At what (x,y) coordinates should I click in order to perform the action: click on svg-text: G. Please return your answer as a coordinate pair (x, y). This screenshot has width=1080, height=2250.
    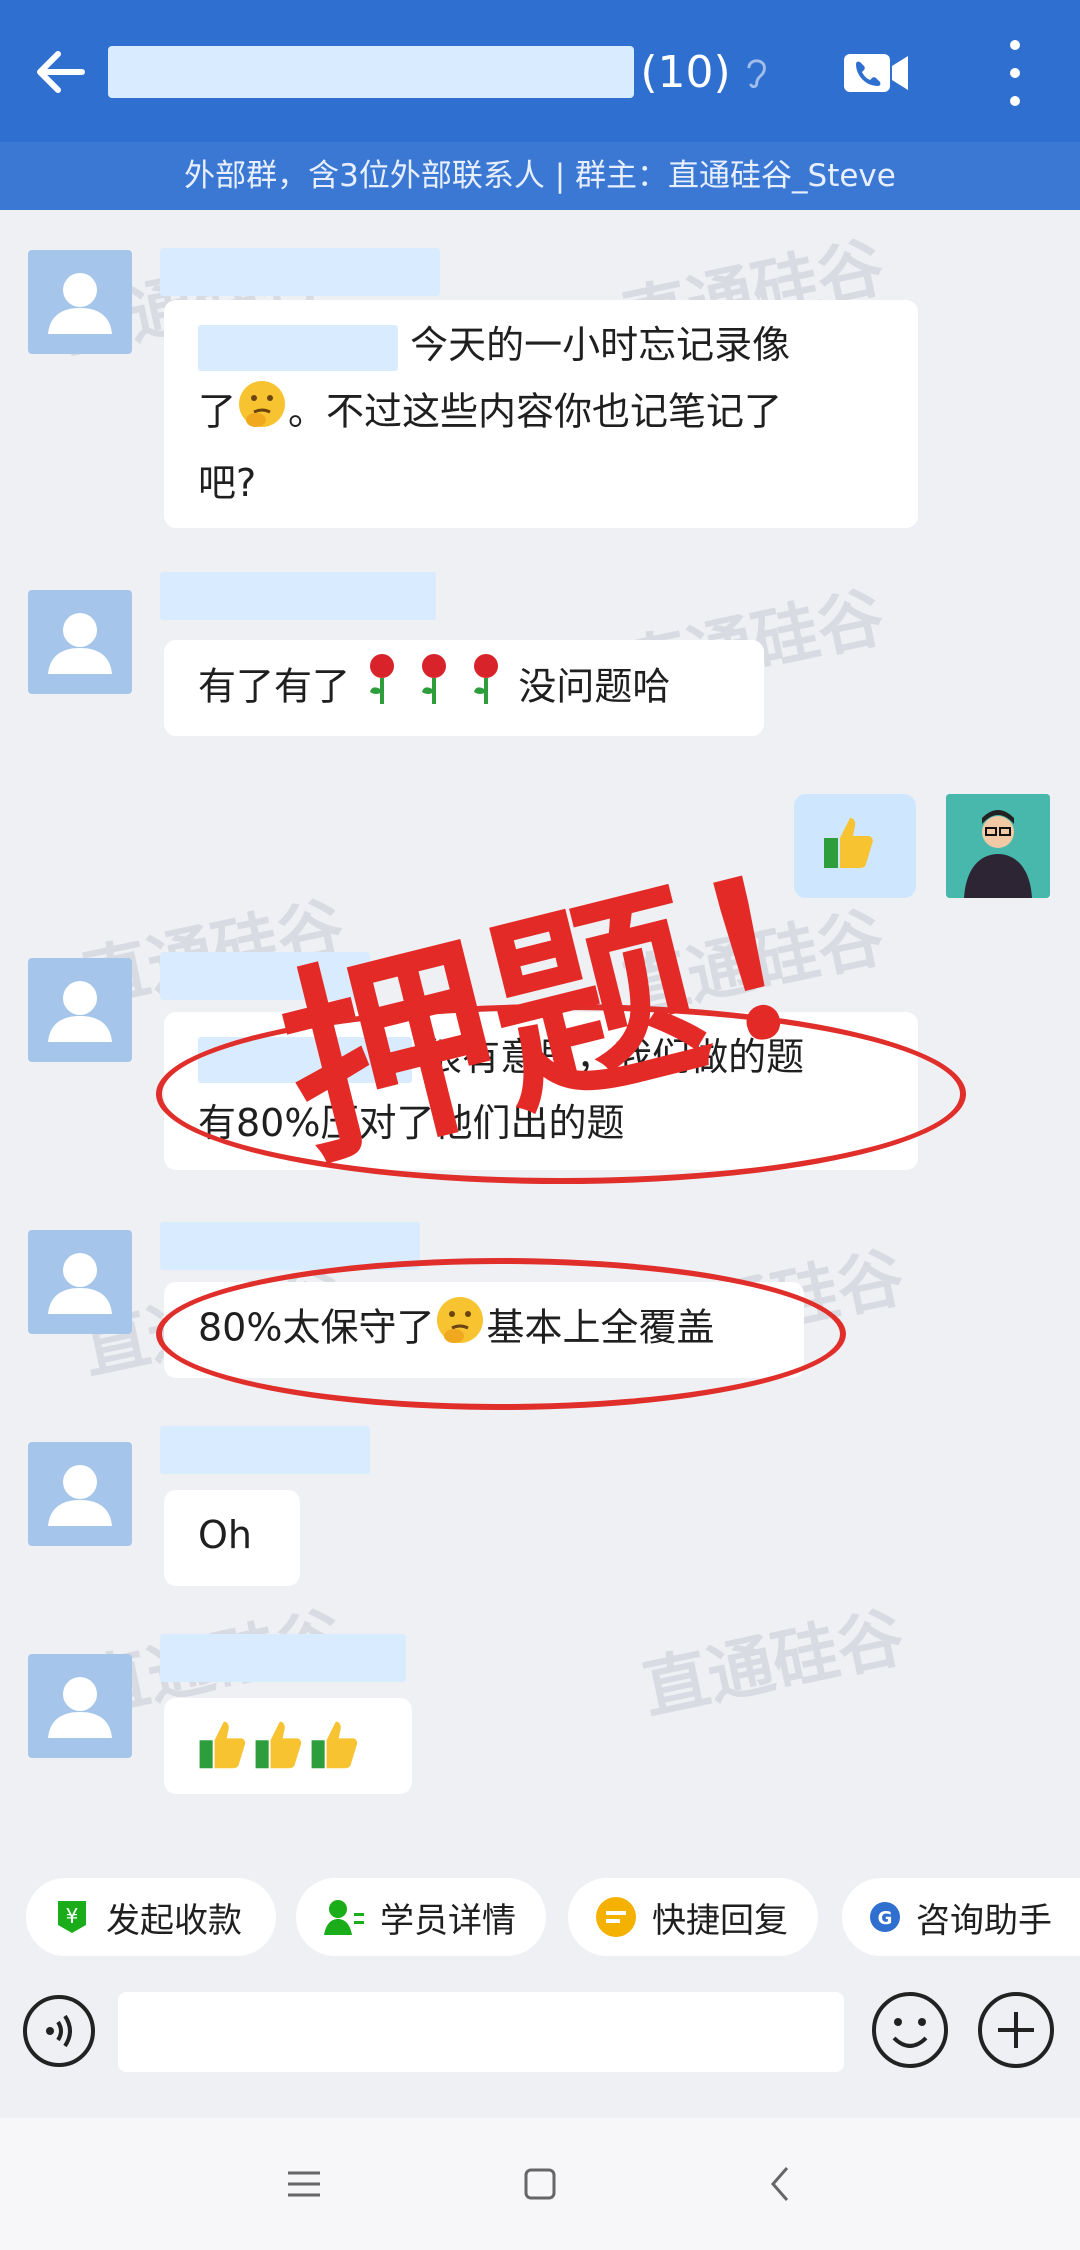
    Looking at the image, I should click on (885, 1918).